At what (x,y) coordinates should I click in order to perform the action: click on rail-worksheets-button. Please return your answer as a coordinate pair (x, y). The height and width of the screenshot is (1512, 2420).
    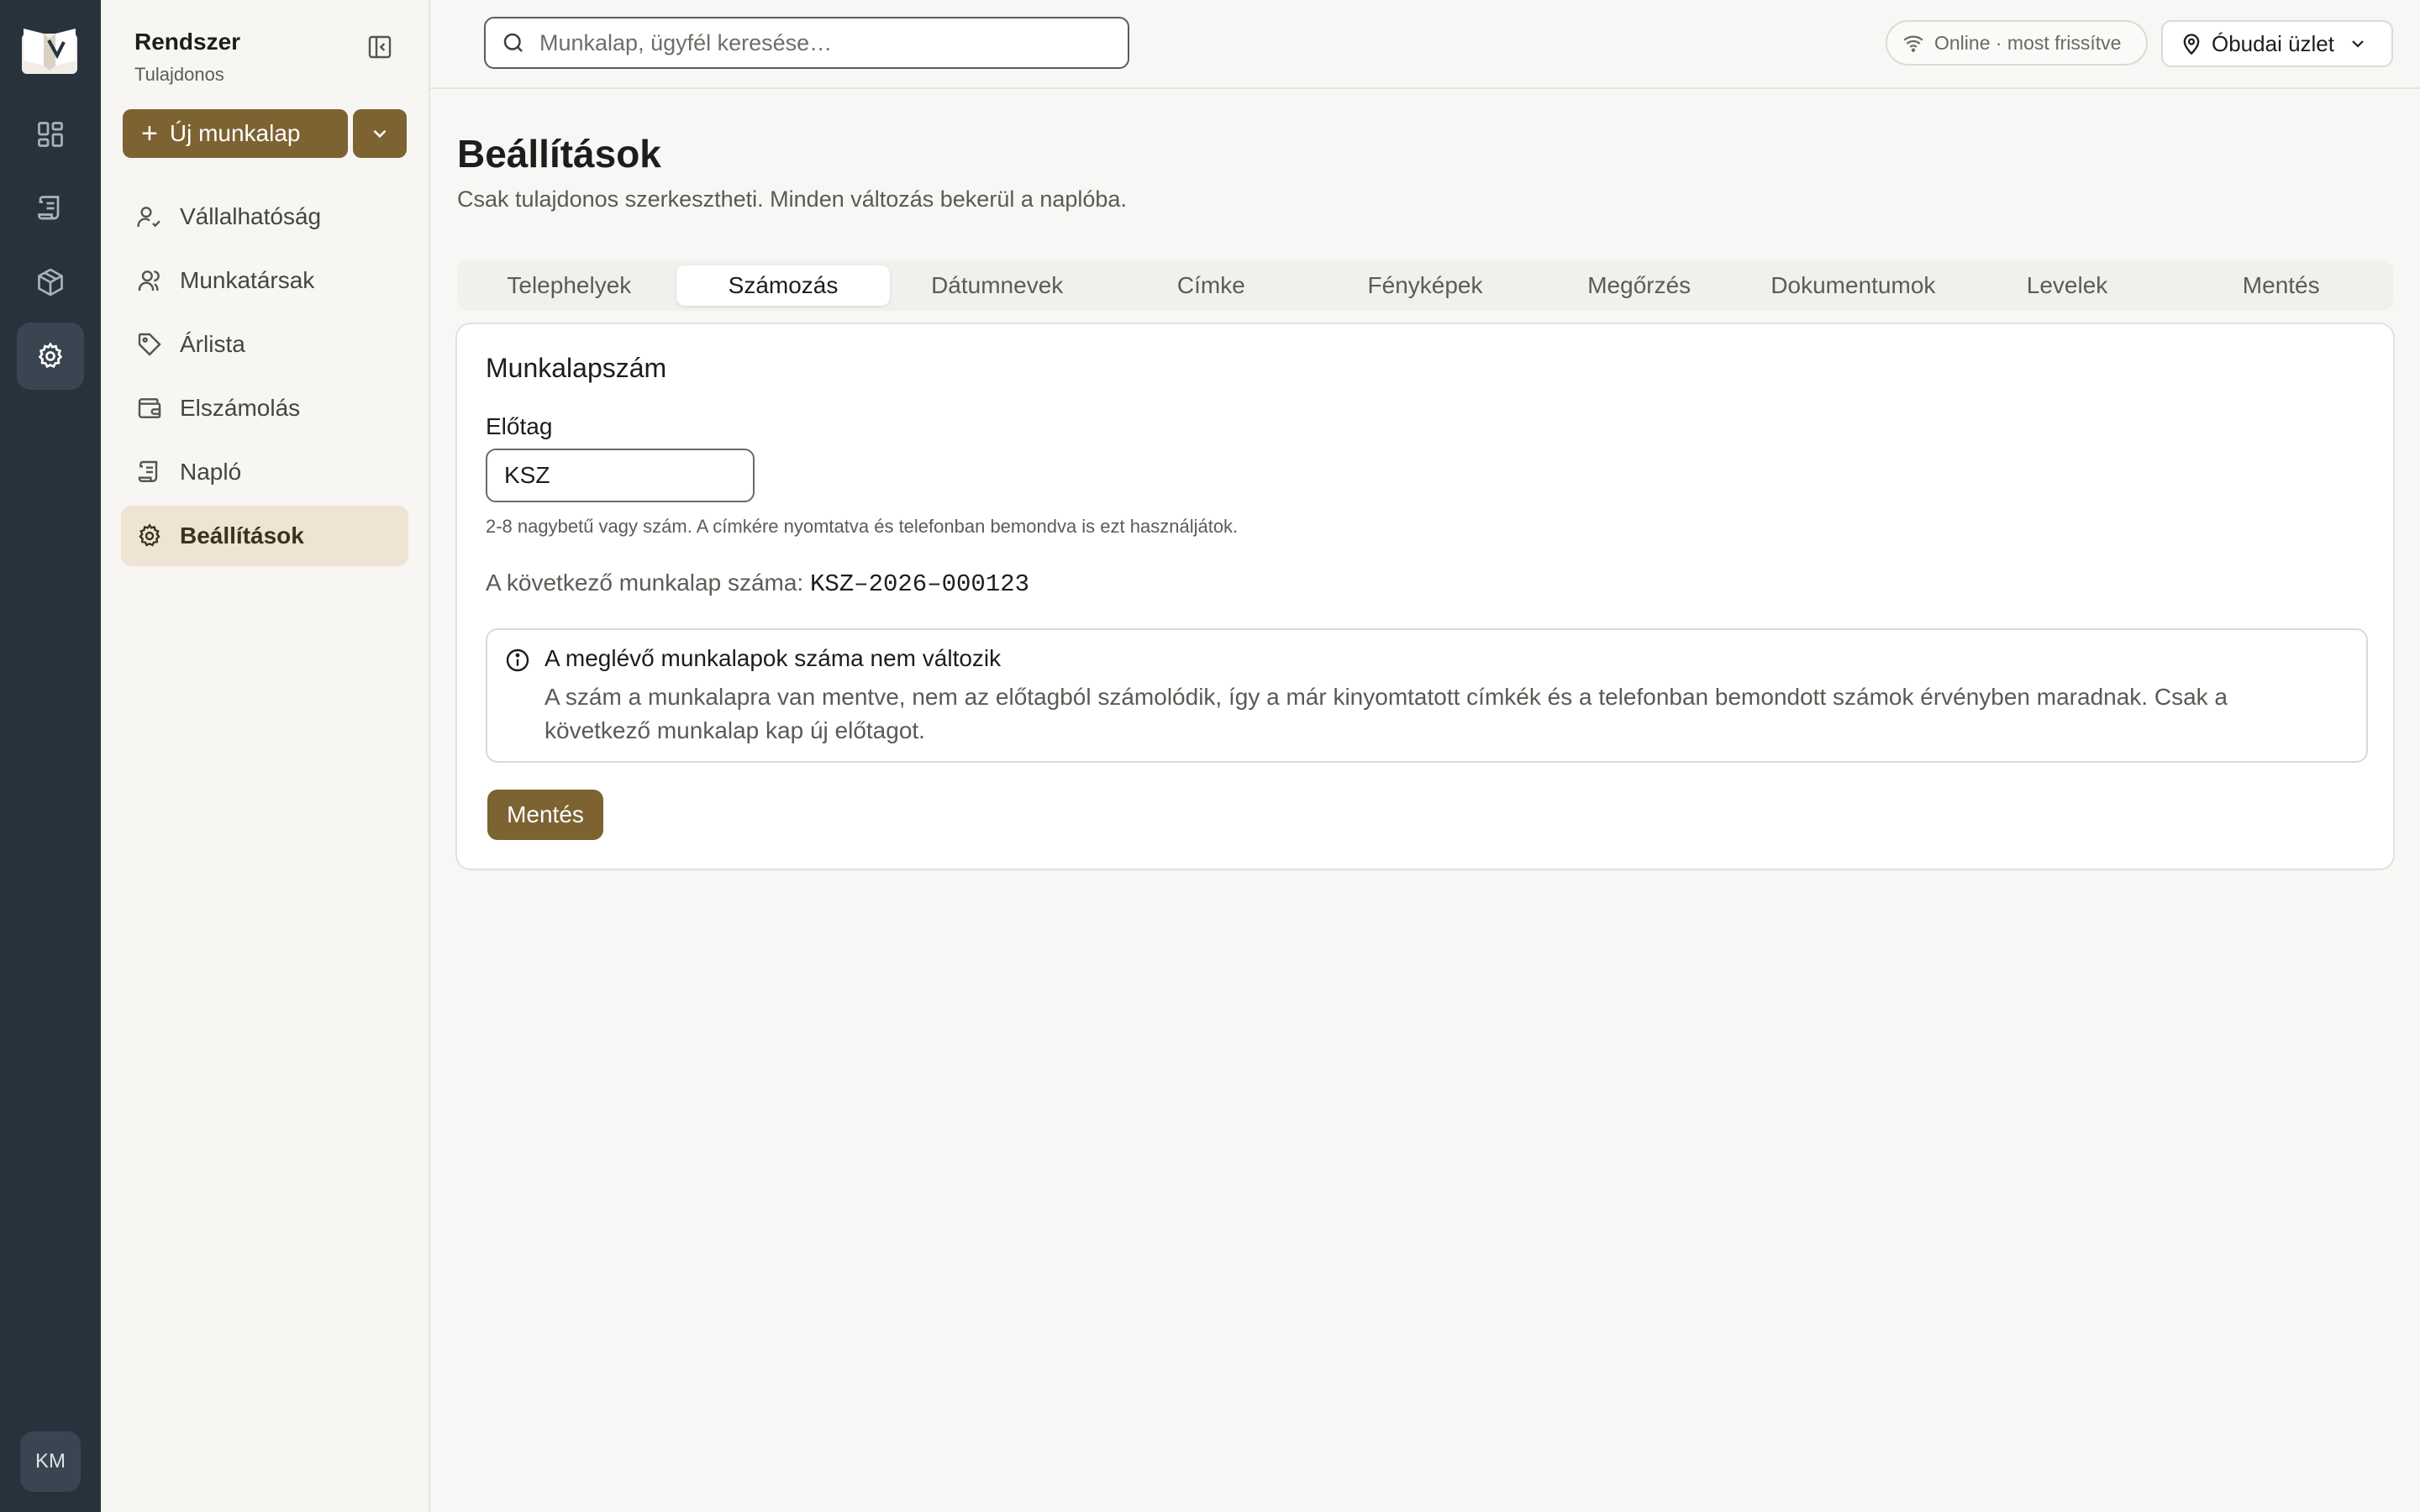
    Looking at the image, I should click on (51, 208).